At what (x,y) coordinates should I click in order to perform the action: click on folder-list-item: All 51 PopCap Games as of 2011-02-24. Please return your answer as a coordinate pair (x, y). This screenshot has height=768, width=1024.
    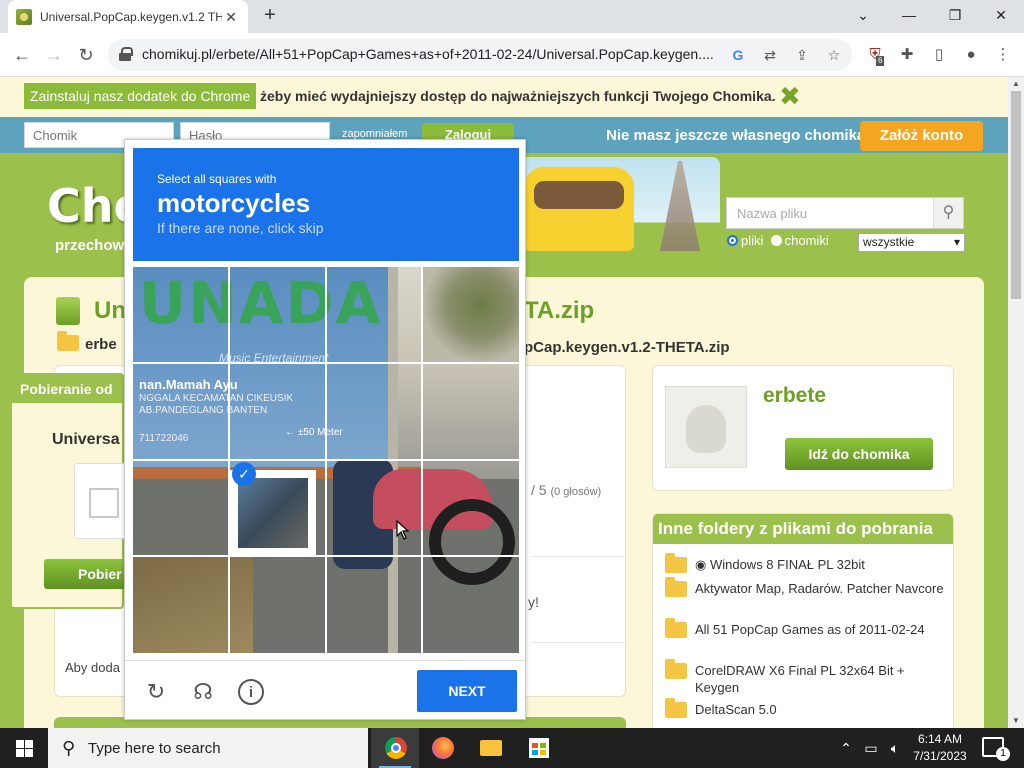
    Looking at the image, I should click on (805, 628).